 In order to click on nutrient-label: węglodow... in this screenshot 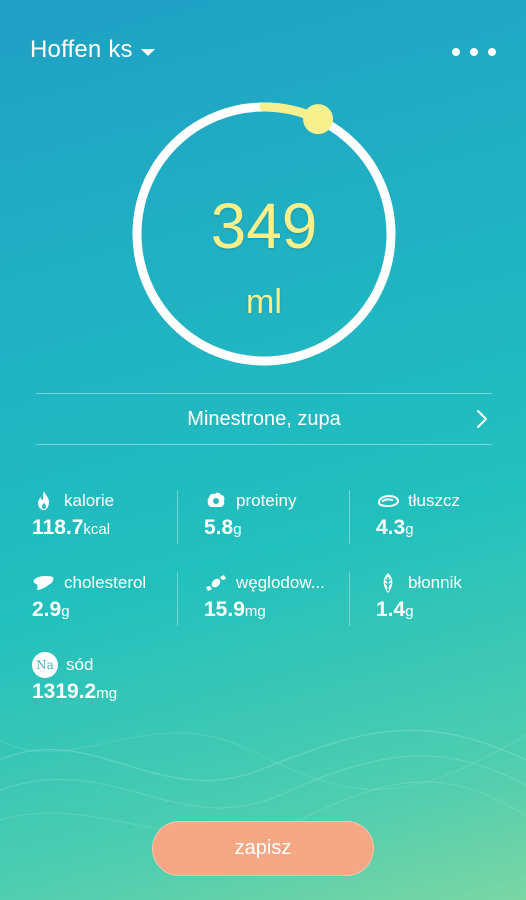, I will do `click(280, 582)`.